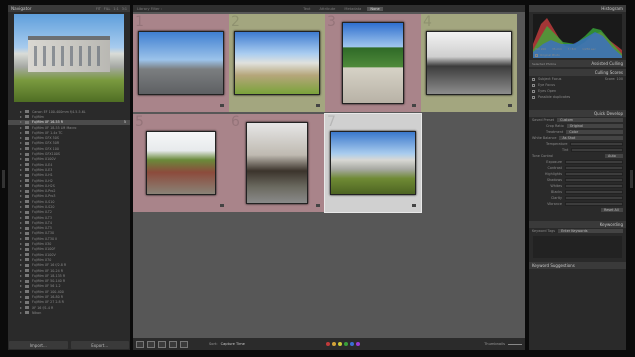 This screenshot has width=635, height=357. I want to click on folder-item: Fujifilm XF 56 1.2, so click(69, 286).